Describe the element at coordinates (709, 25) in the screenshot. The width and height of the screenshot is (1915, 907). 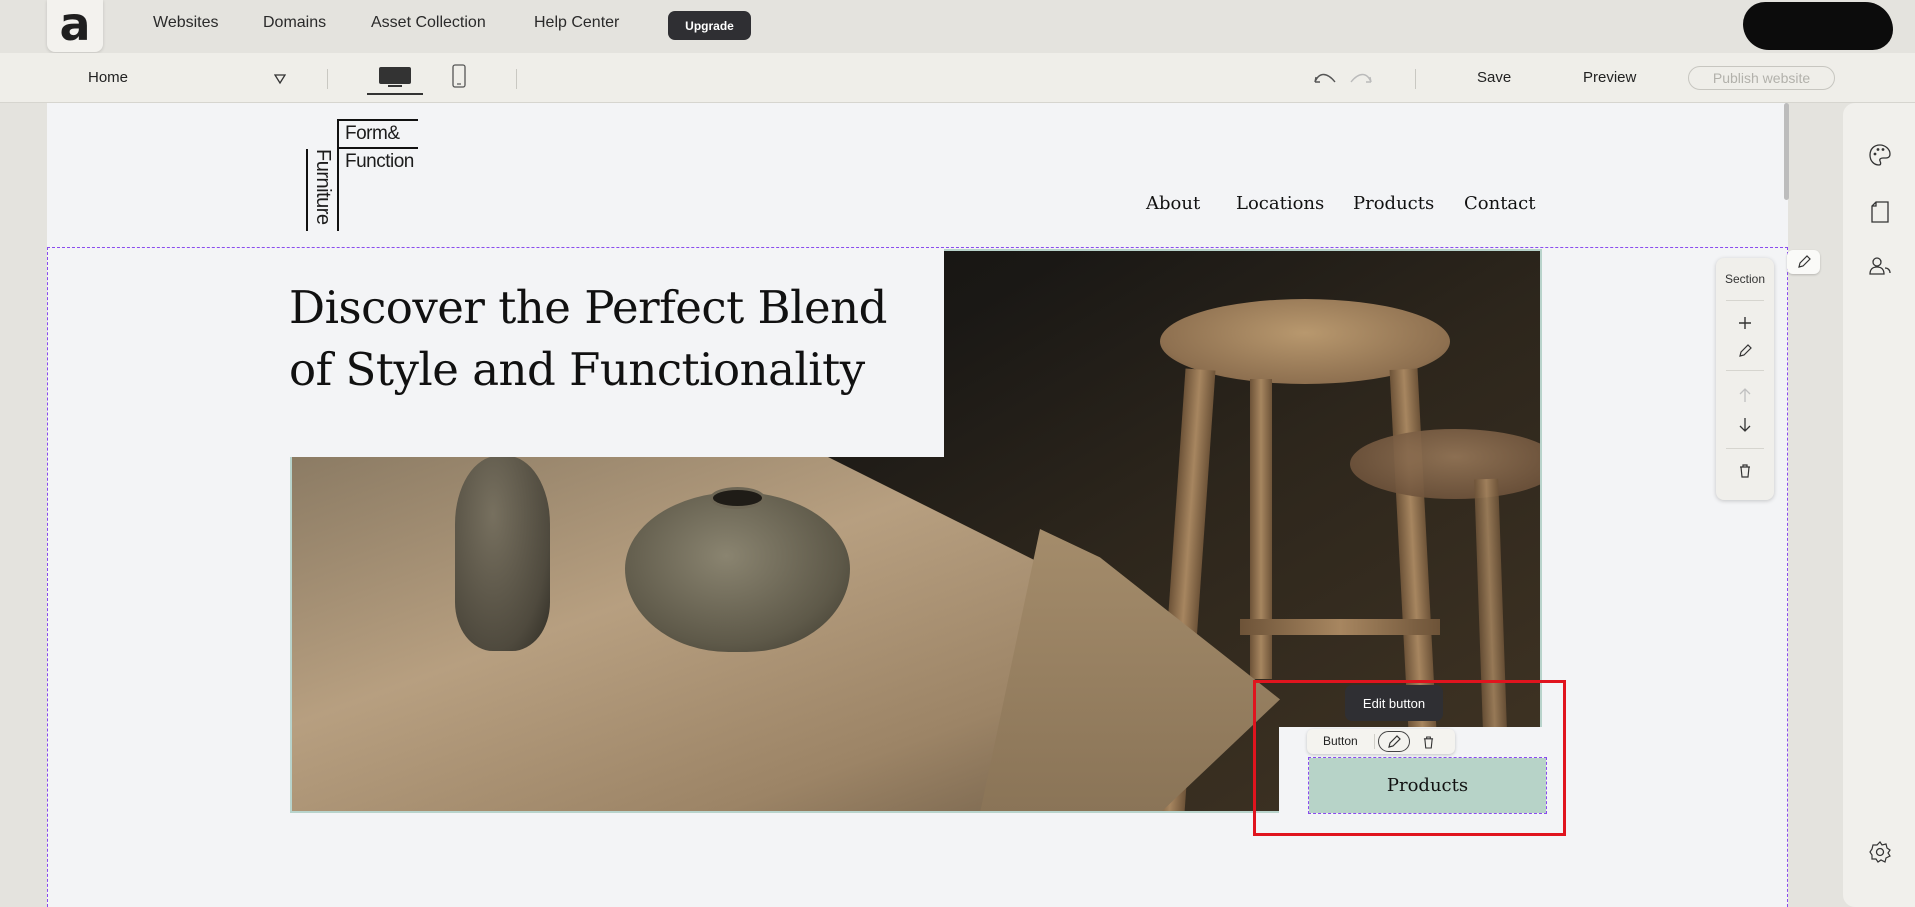
I see `upgrade-button: Upgrade` at that location.